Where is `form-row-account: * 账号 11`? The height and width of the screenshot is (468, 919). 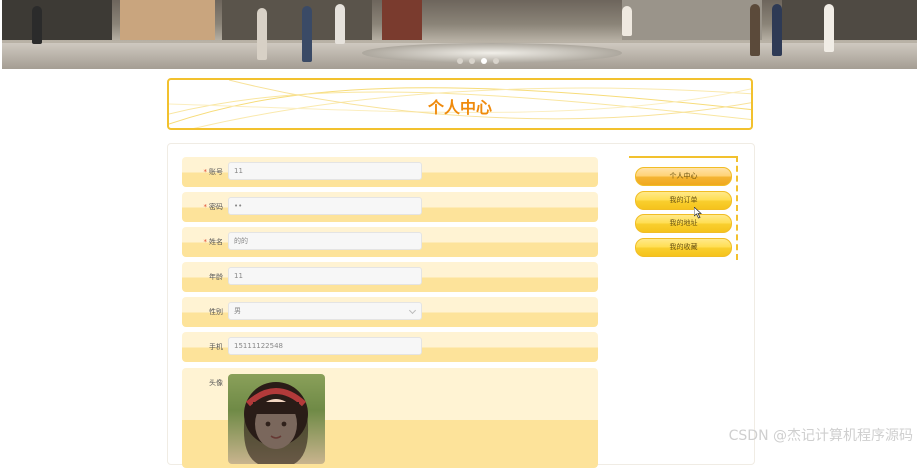
form-row-account: * 账号 11 is located at coordinates (390, 172).